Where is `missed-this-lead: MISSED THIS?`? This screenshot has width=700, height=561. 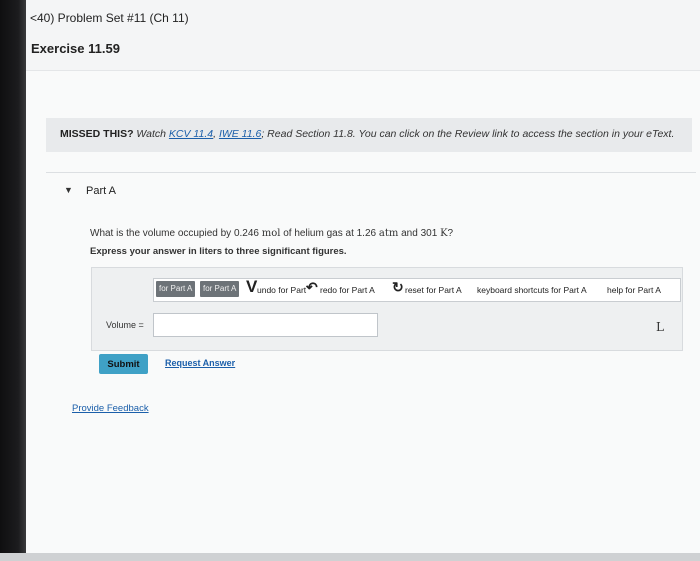 missed-this-lead: MISSED THIS? is located at coordinates (97, 134).